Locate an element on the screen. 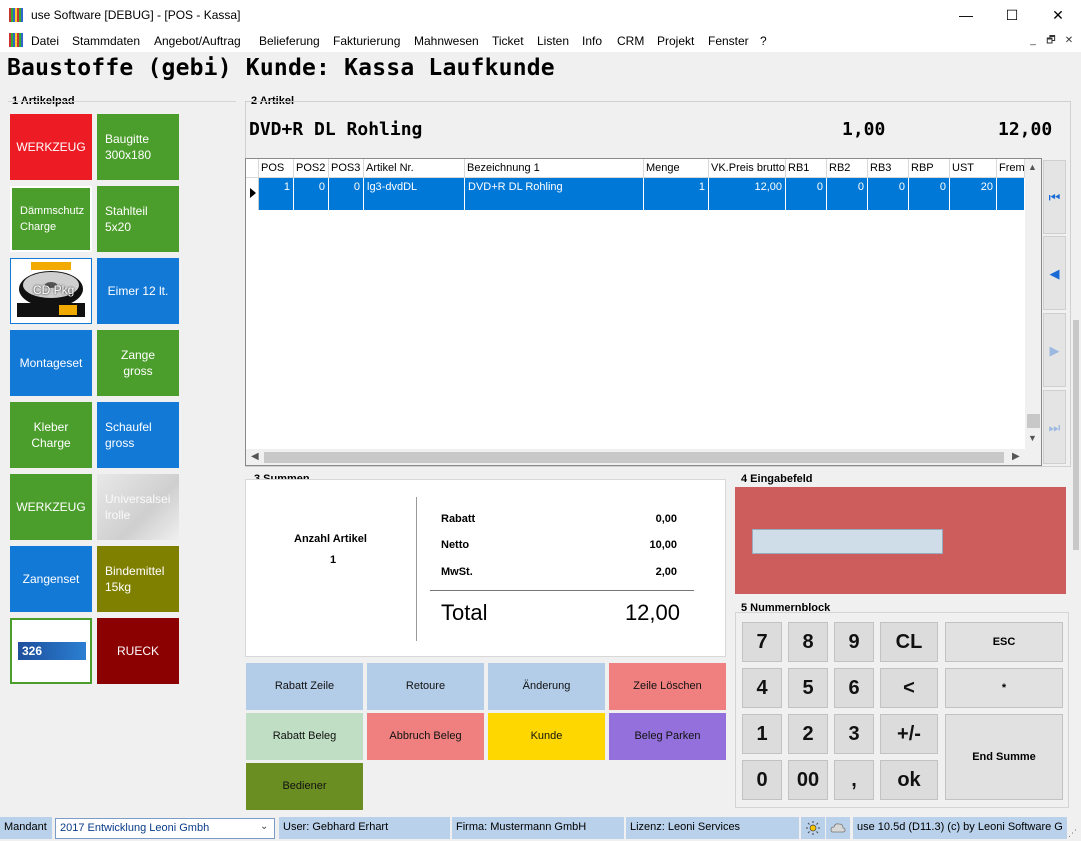  window-scroll-thumb is located at coordinates (1076, 435).